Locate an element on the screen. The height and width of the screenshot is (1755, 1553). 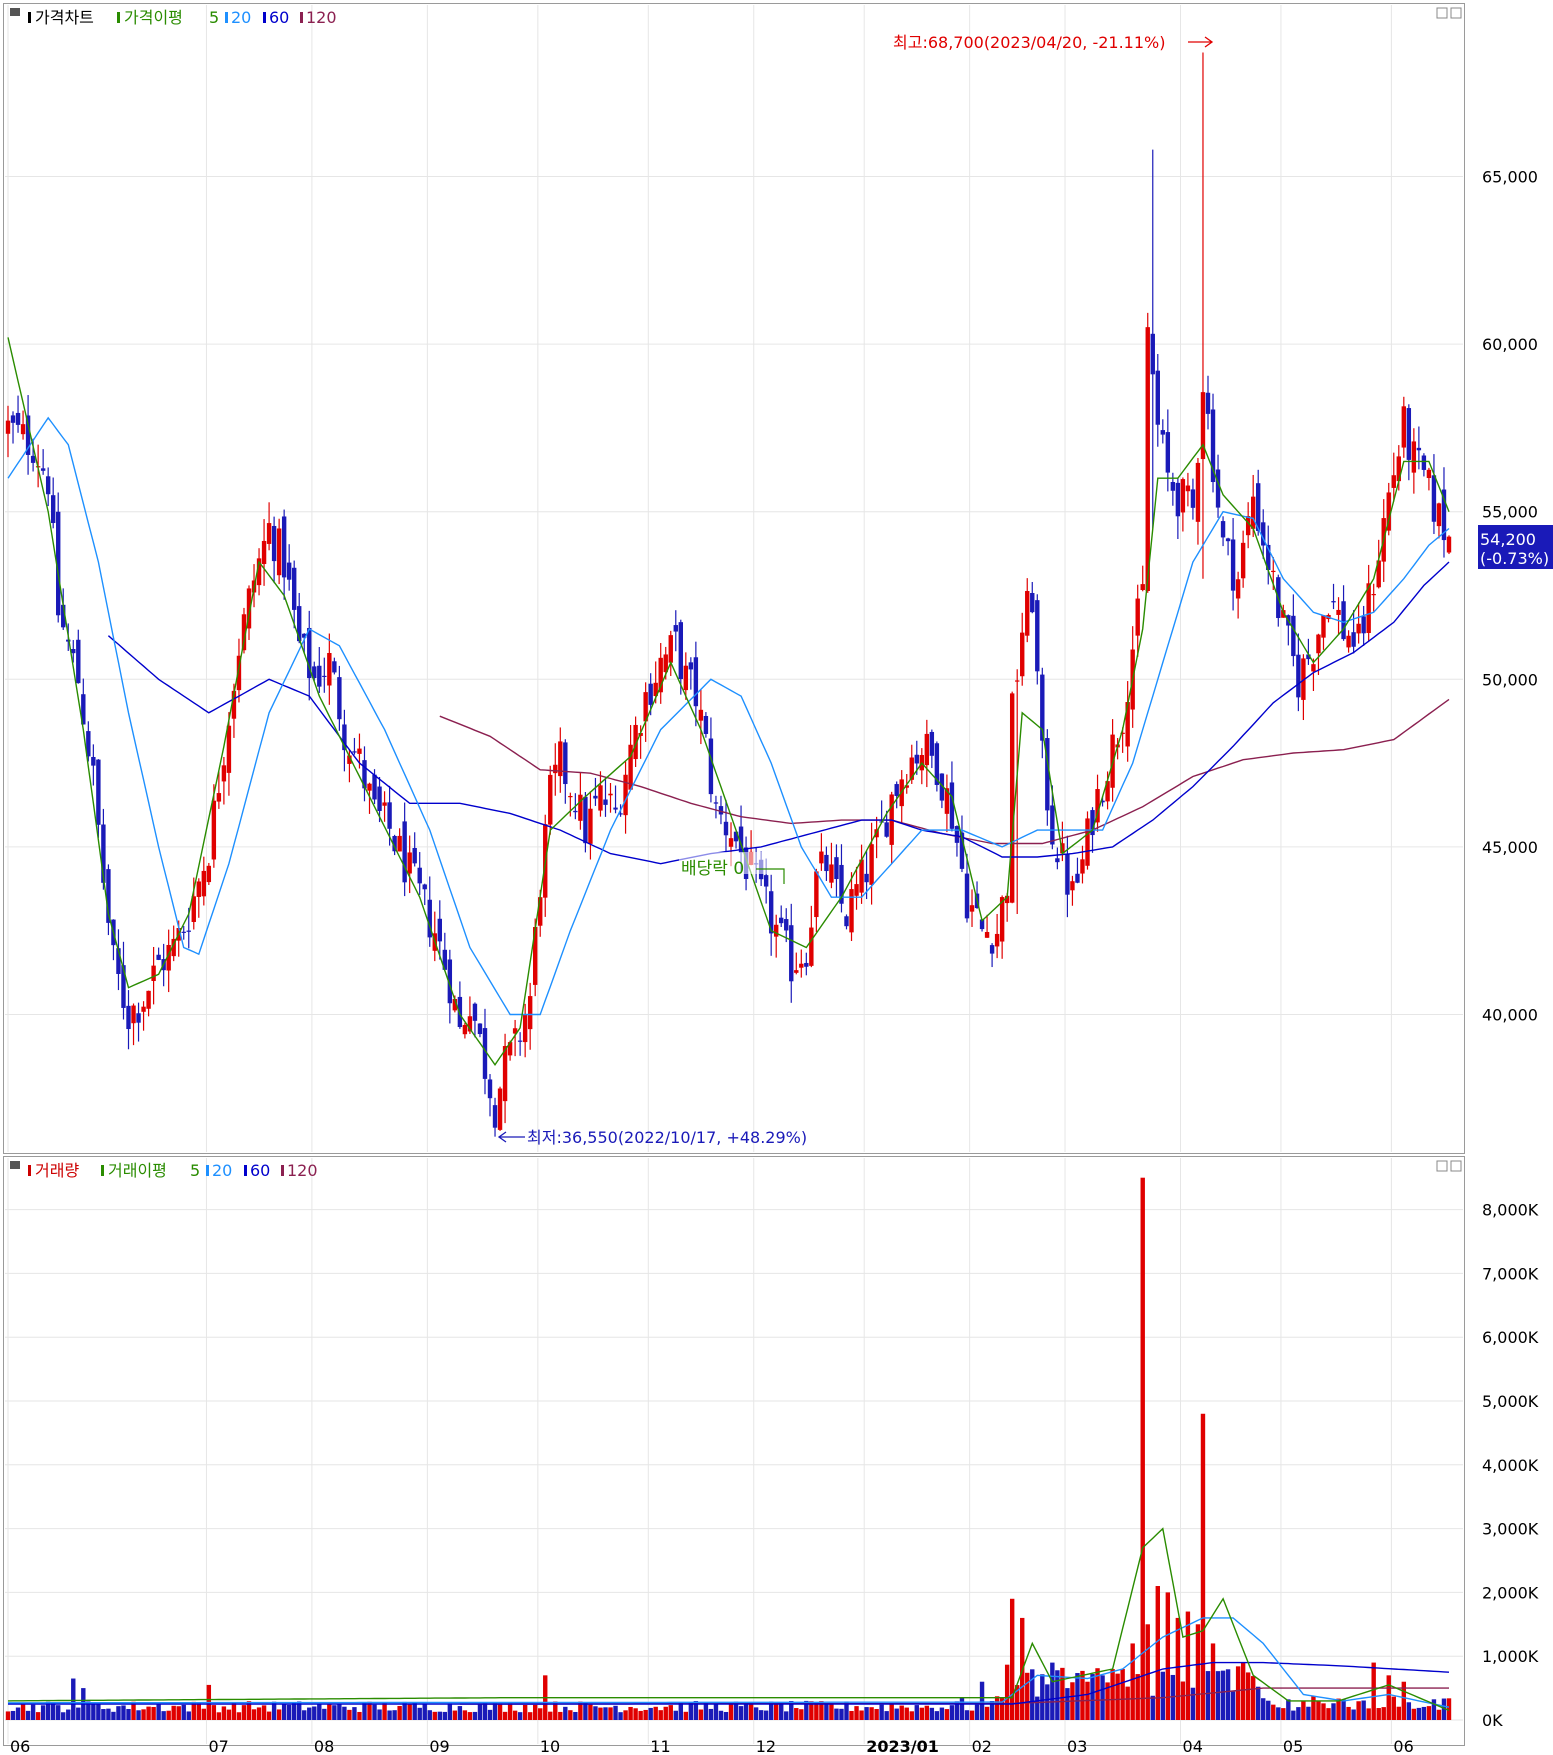
y-tick-label: 60,000 is located at coordinates (1510, 344).